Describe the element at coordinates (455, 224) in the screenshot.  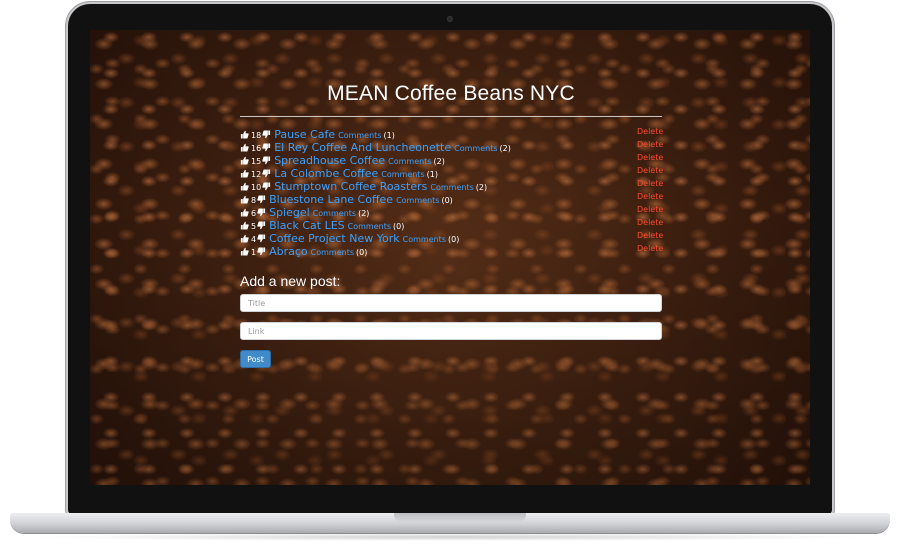
I see `list-item: 5 Black Cat LES Comments (0) Delete` at that location.